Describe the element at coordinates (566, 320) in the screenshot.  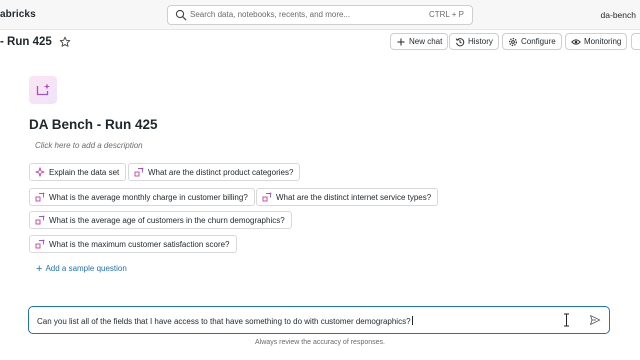
I see `text-cursor-icon` at that location.